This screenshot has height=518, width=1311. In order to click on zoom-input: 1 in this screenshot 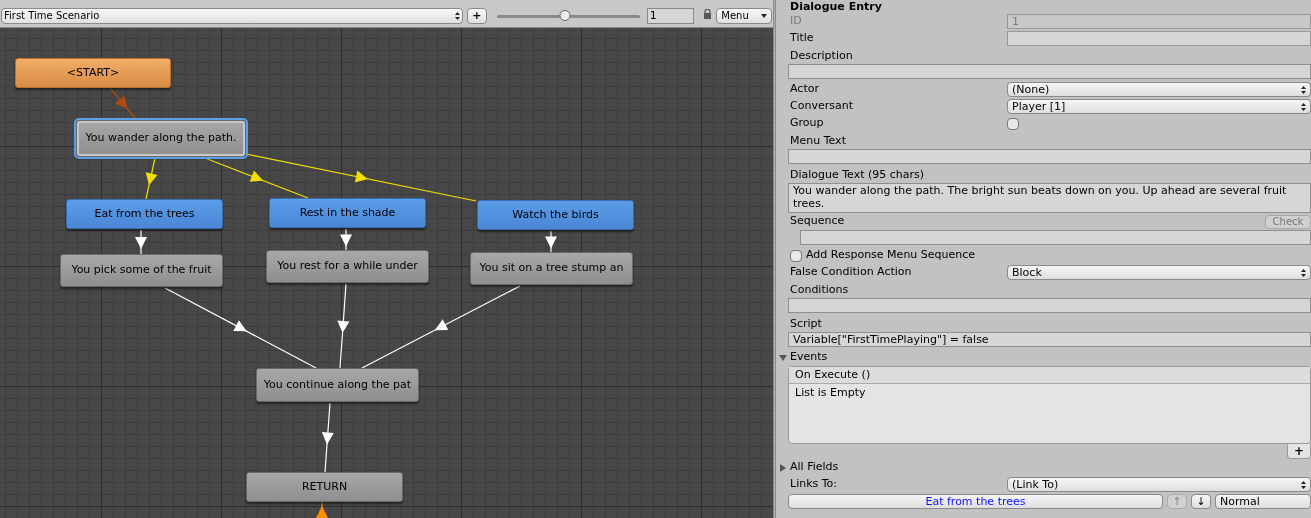, I will do `click(670, 15)`.